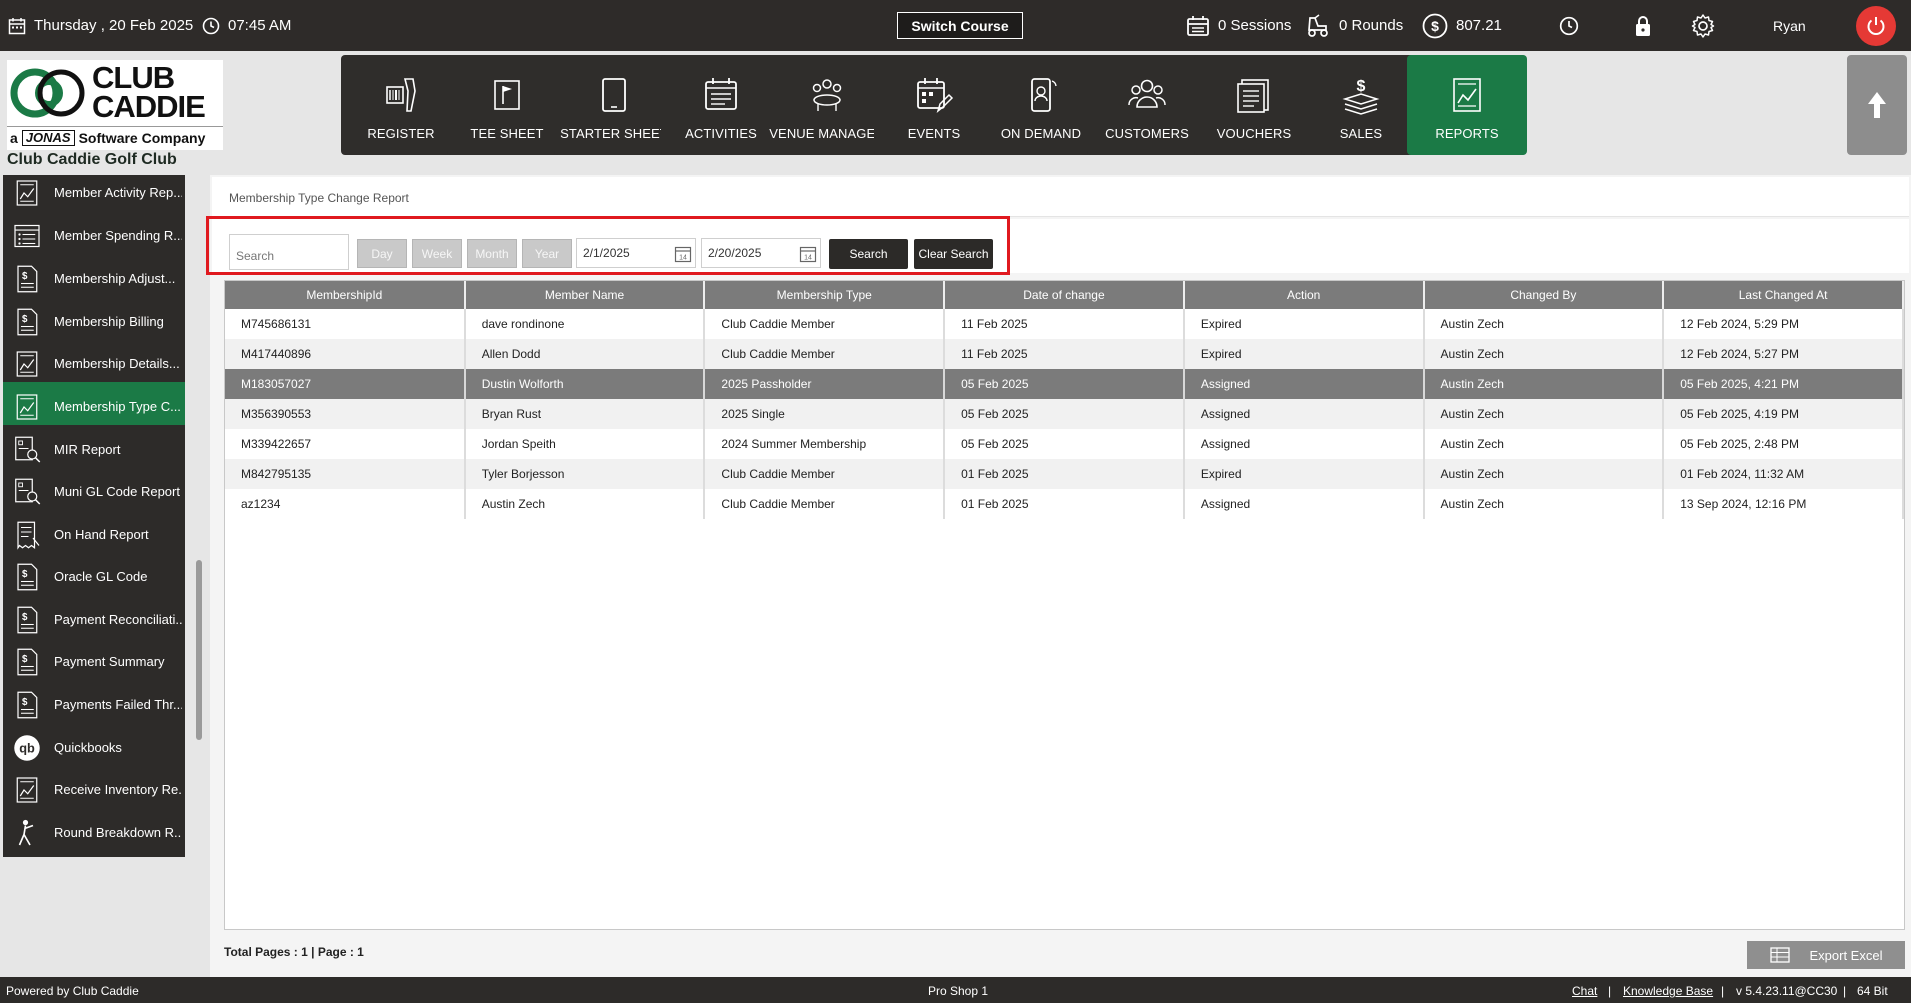 The height and width of the screenshot is (1003, 1911). Describe the element at coordinates (1783, 444) in the screenshot. I see `table-cell: 05 Feb 2025, 2:48 PM` at that location.